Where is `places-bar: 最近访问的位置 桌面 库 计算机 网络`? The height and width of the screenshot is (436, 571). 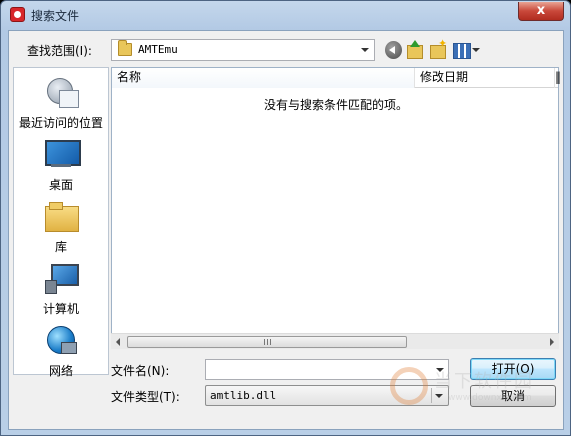
places-bar: 最近访问的位置 桌面 库 计算机 网络 is located at coordinates (61, 222).